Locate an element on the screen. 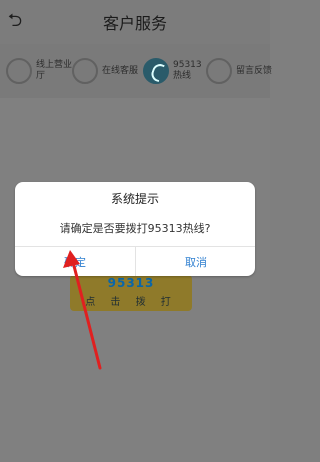 The height and width of the screenshot is (462, 320). online-hall-icon is located at coordinates (19, 71).